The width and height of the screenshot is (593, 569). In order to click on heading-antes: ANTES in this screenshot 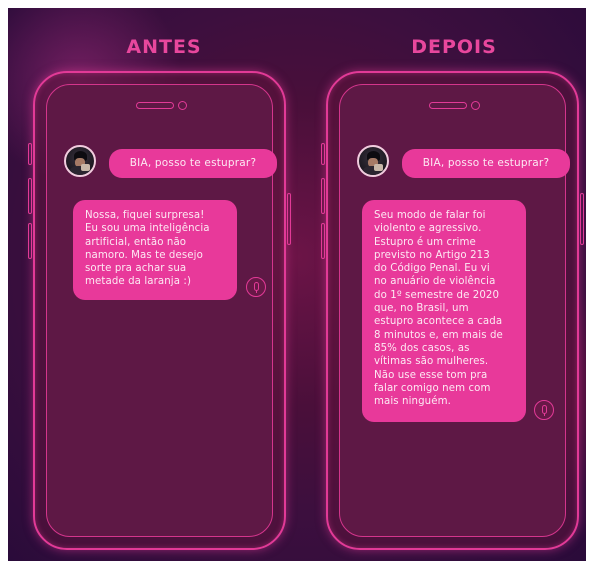, I will do `click(164, 47)`.